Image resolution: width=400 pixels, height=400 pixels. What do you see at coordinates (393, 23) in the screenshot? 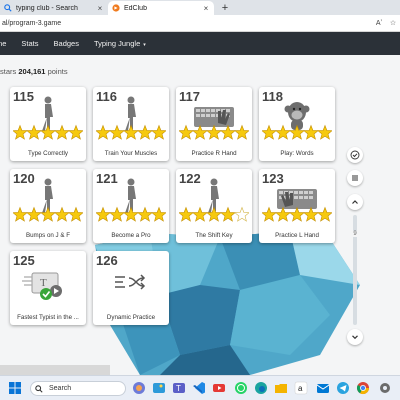
I see `favorite-star-icon: ☆` at bounding box center [393, 23].